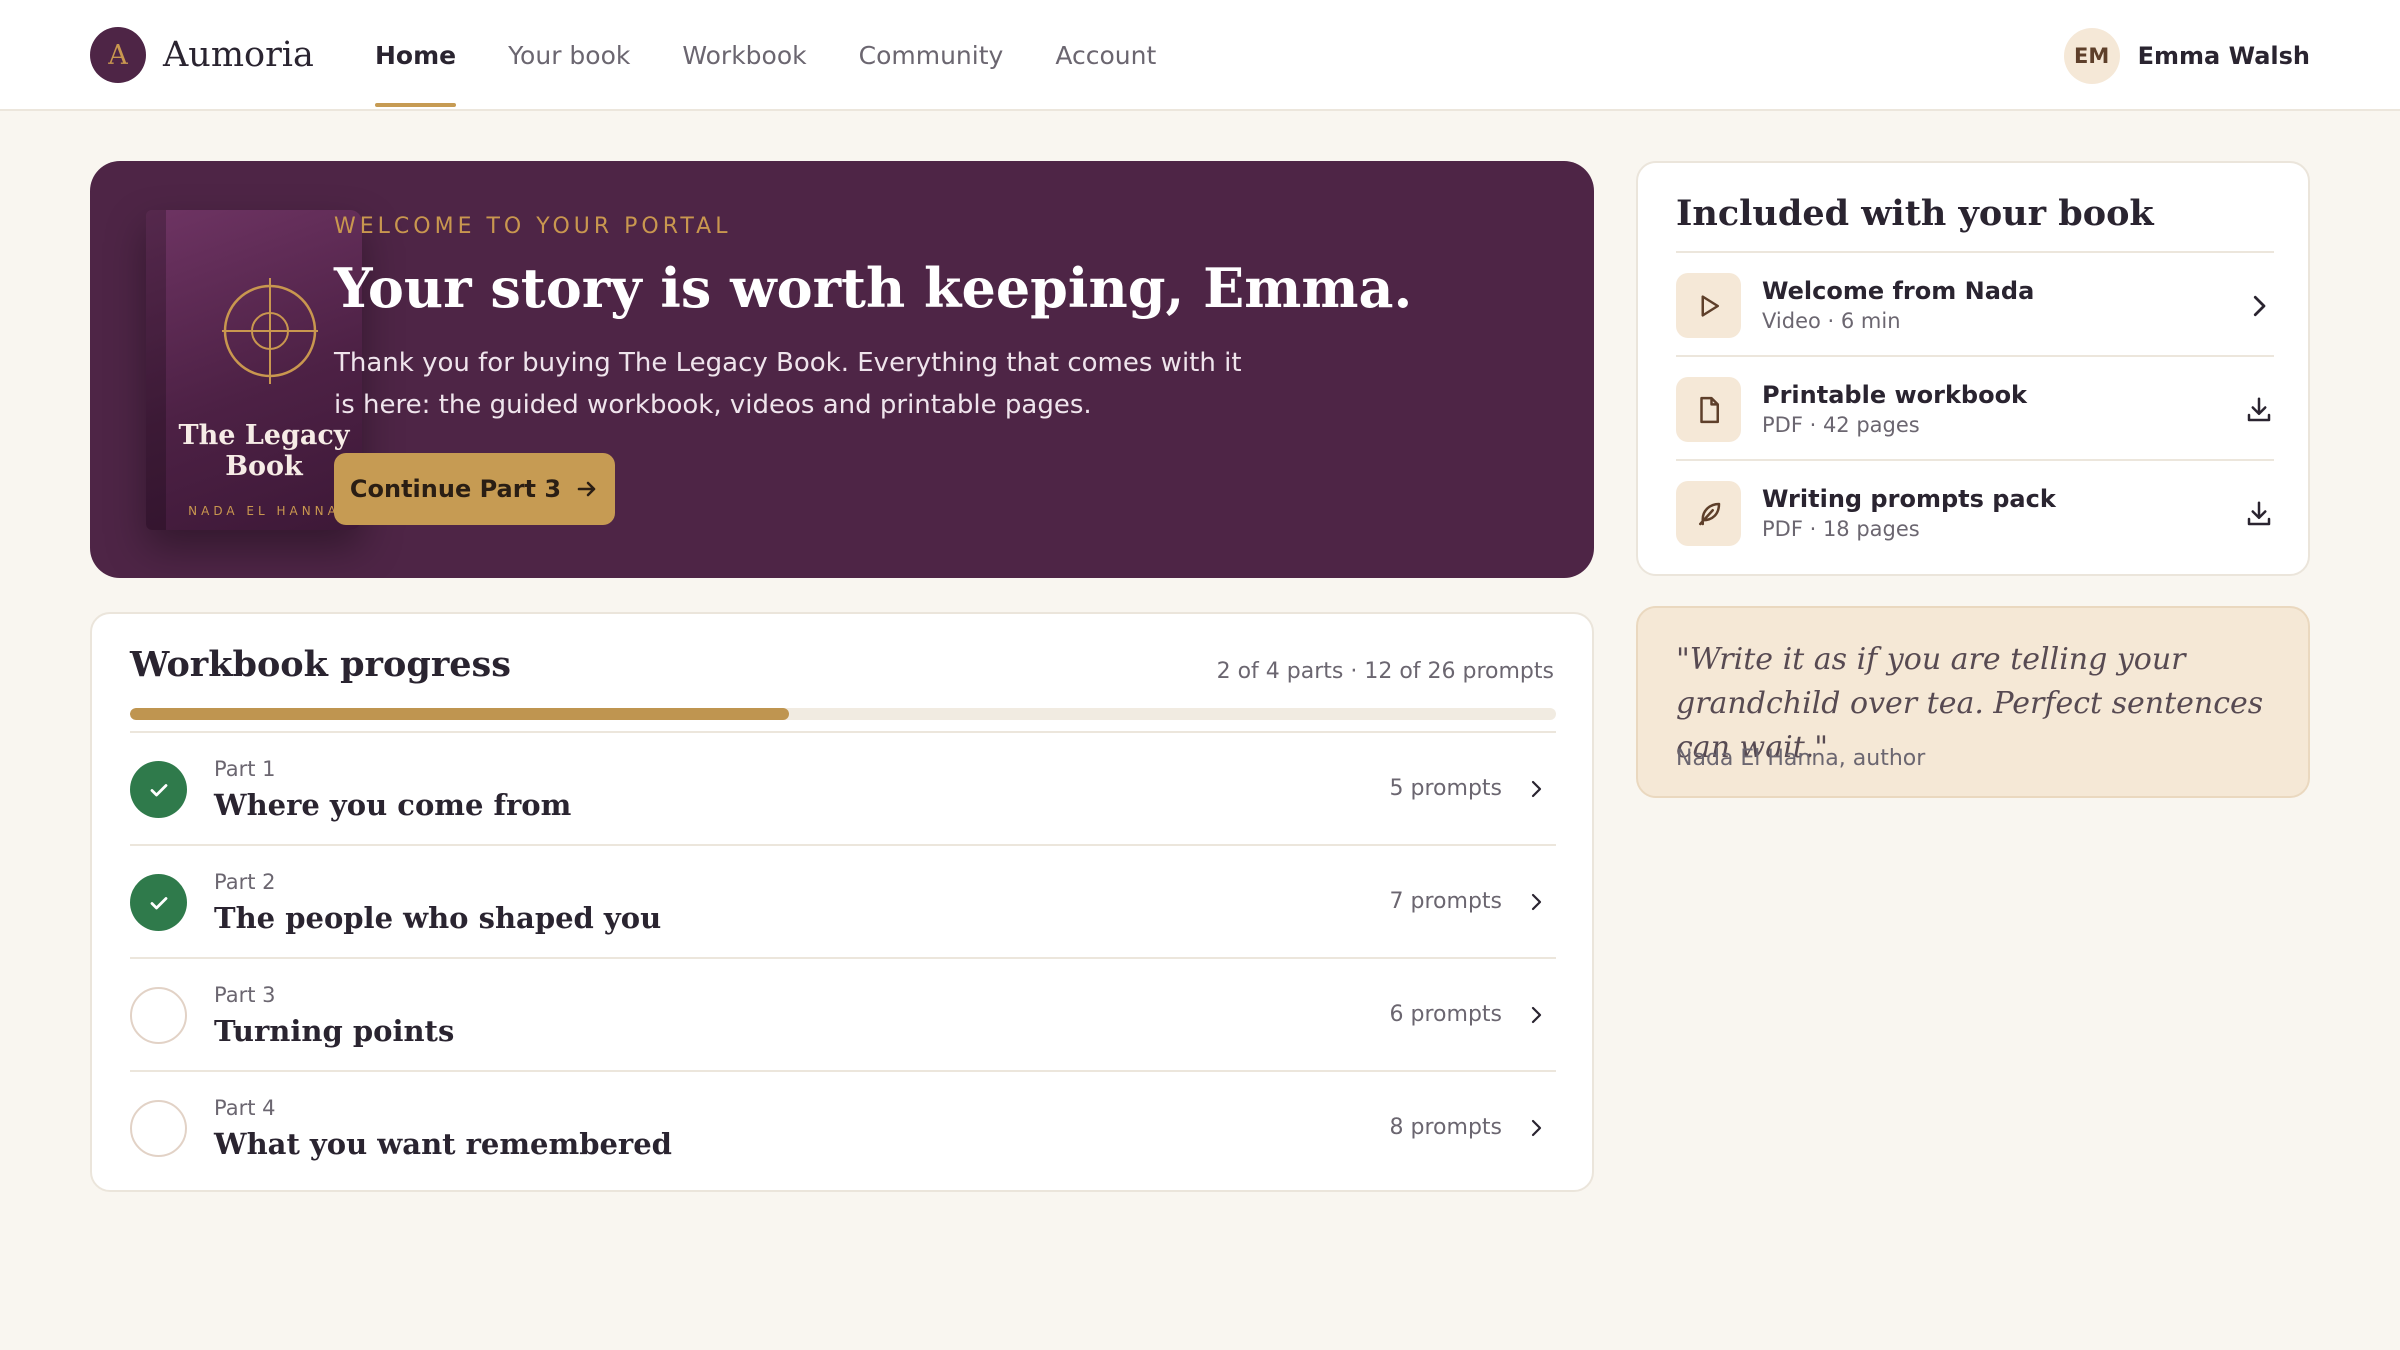  Describe the element at coordinates (931, 55) in the screenshot. I see `nav-community: Community` at that location.